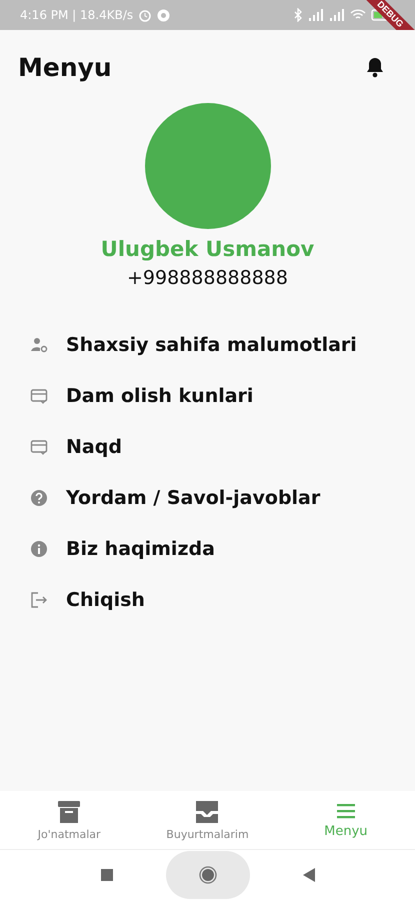  Describe the element at coordinates (222, 599) in the screenshot. I see `menu-item: Chiqish` at that location.